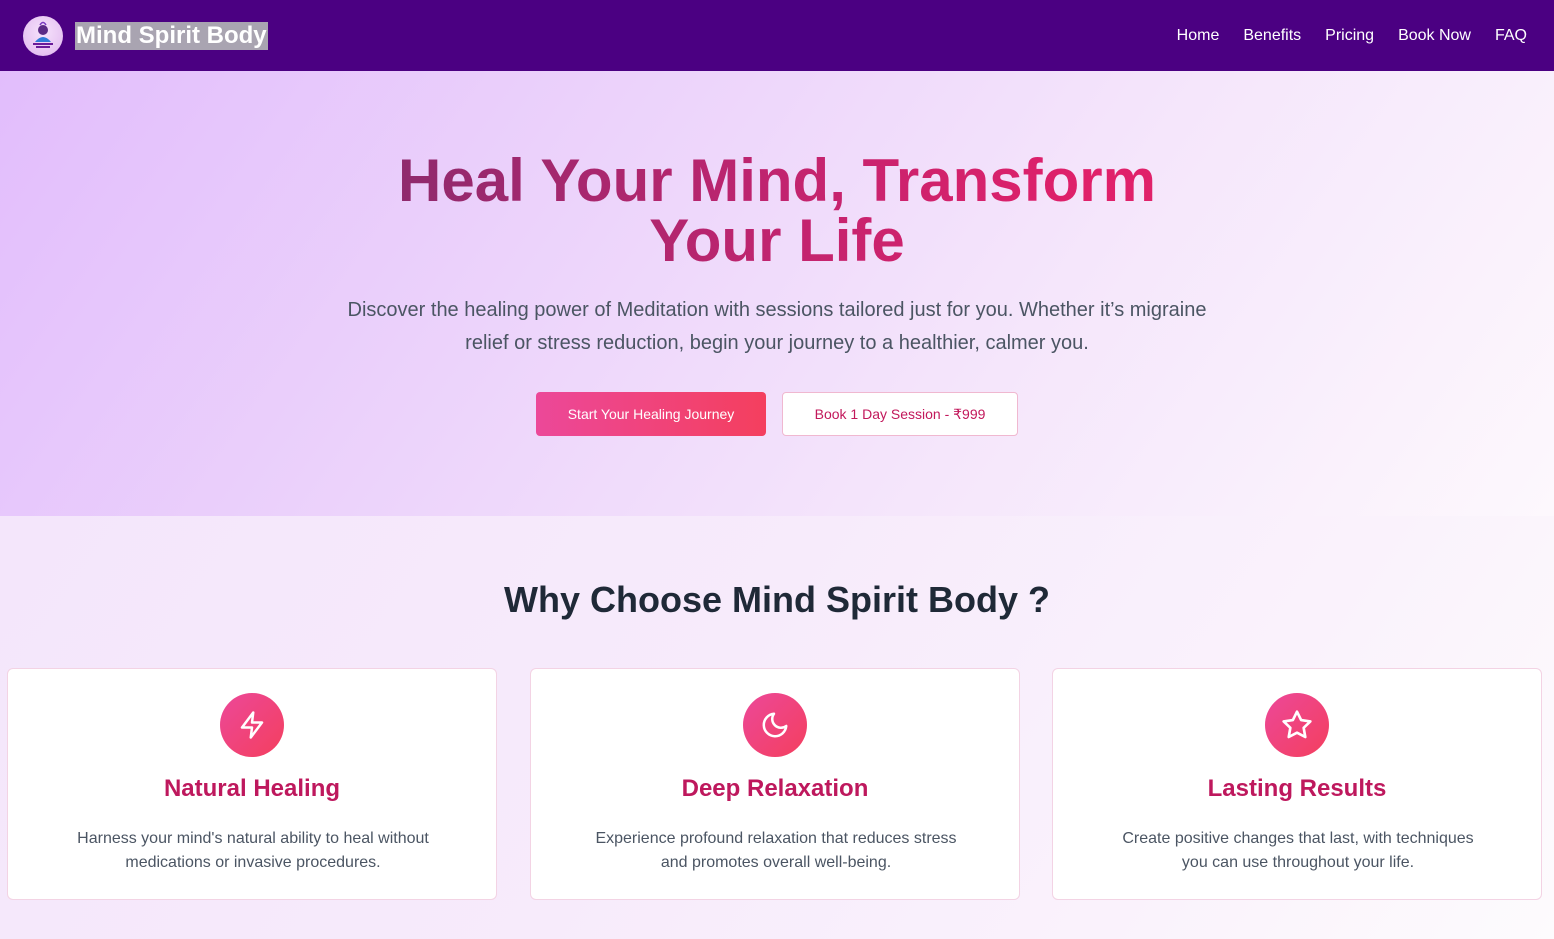 Image resolution: width=1554 pixels, height=939 pixels. I want to click on nav-link-faq: FAQ, so click(1511, 36).